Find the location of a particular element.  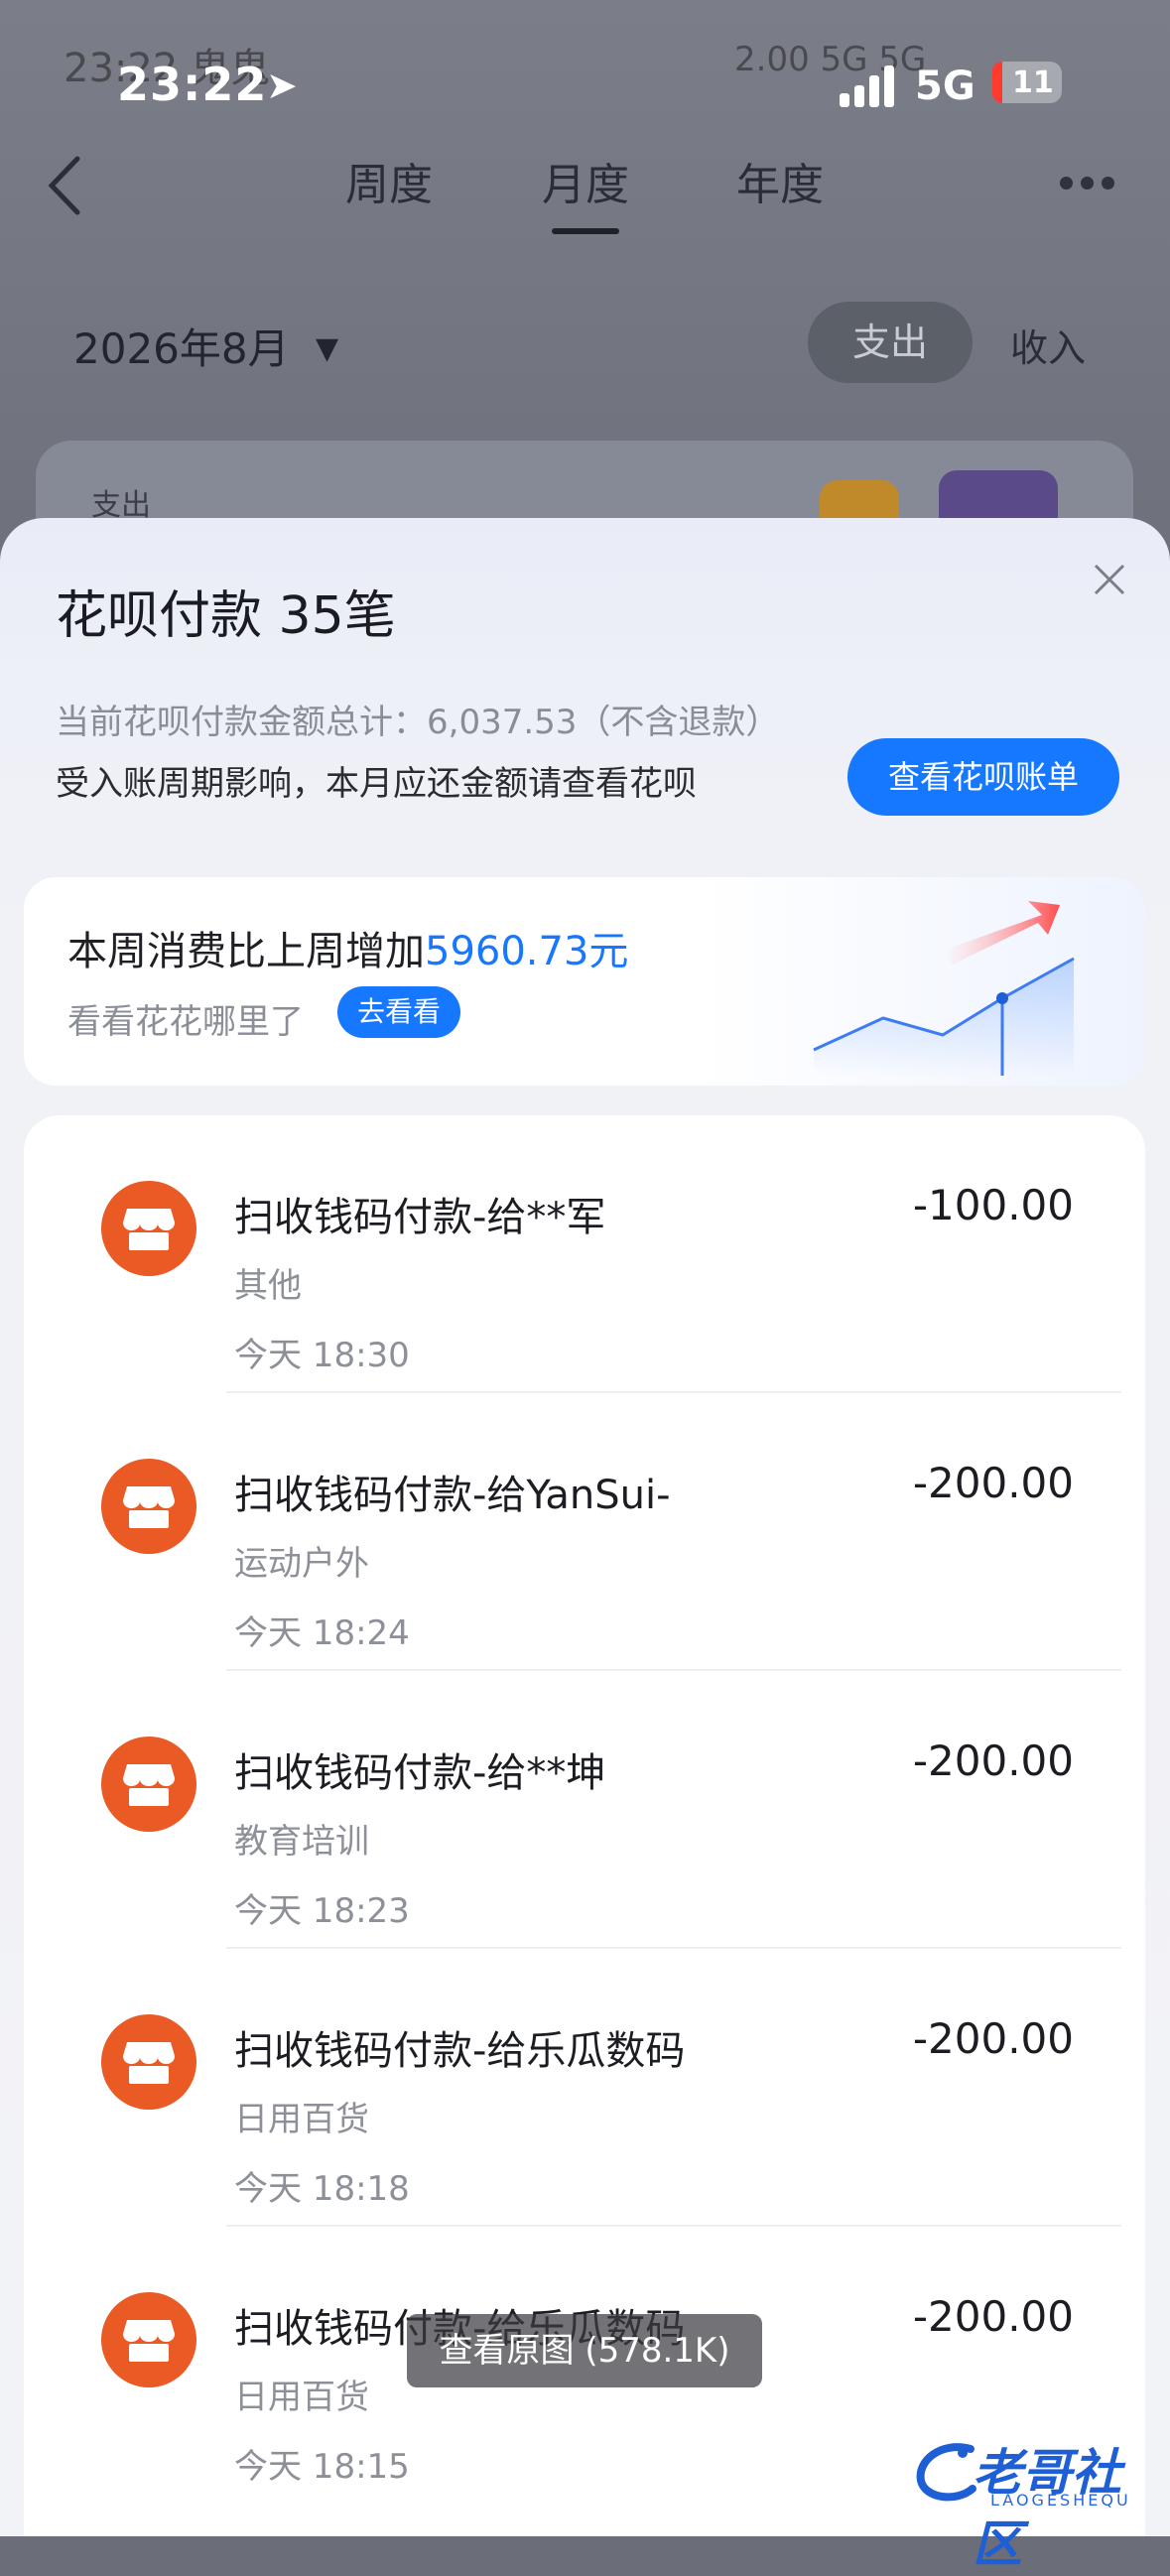

transaction-time: 今天 18:15 is located at coordinates (322, 2467).